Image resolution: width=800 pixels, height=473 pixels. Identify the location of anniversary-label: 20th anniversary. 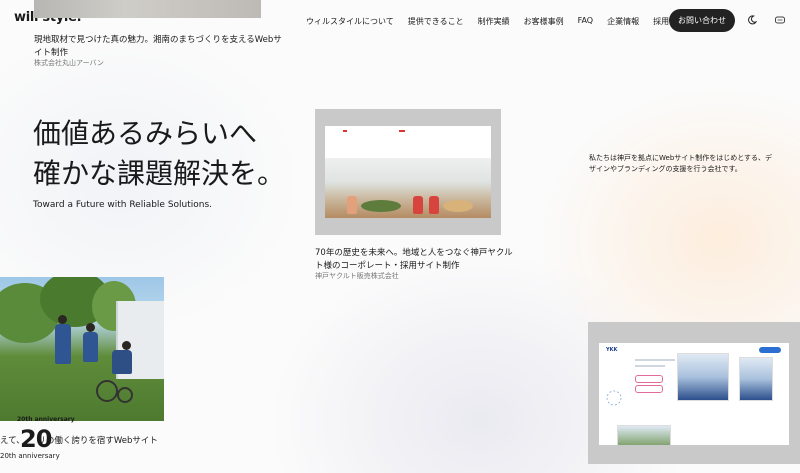
(30, 456).